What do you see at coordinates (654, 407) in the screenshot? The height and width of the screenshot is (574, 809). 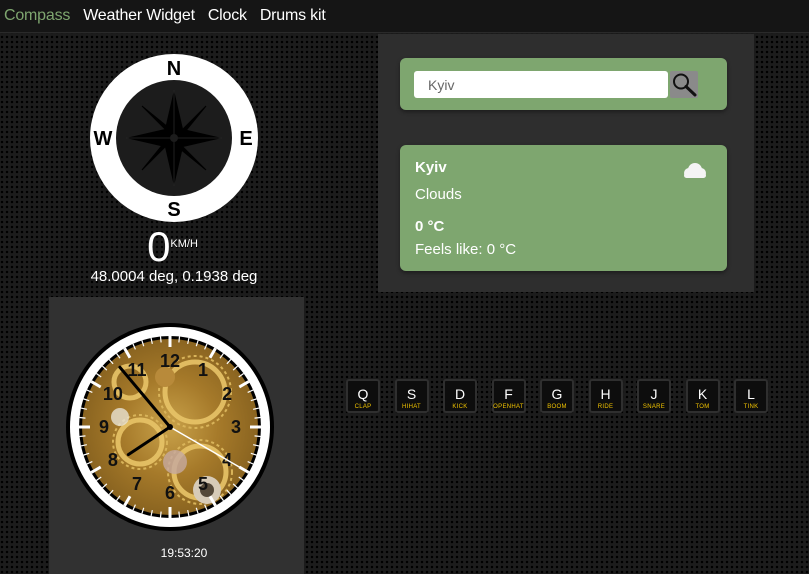 I see `drum-key-sound: SNARE` at bounding box center [654, 407].